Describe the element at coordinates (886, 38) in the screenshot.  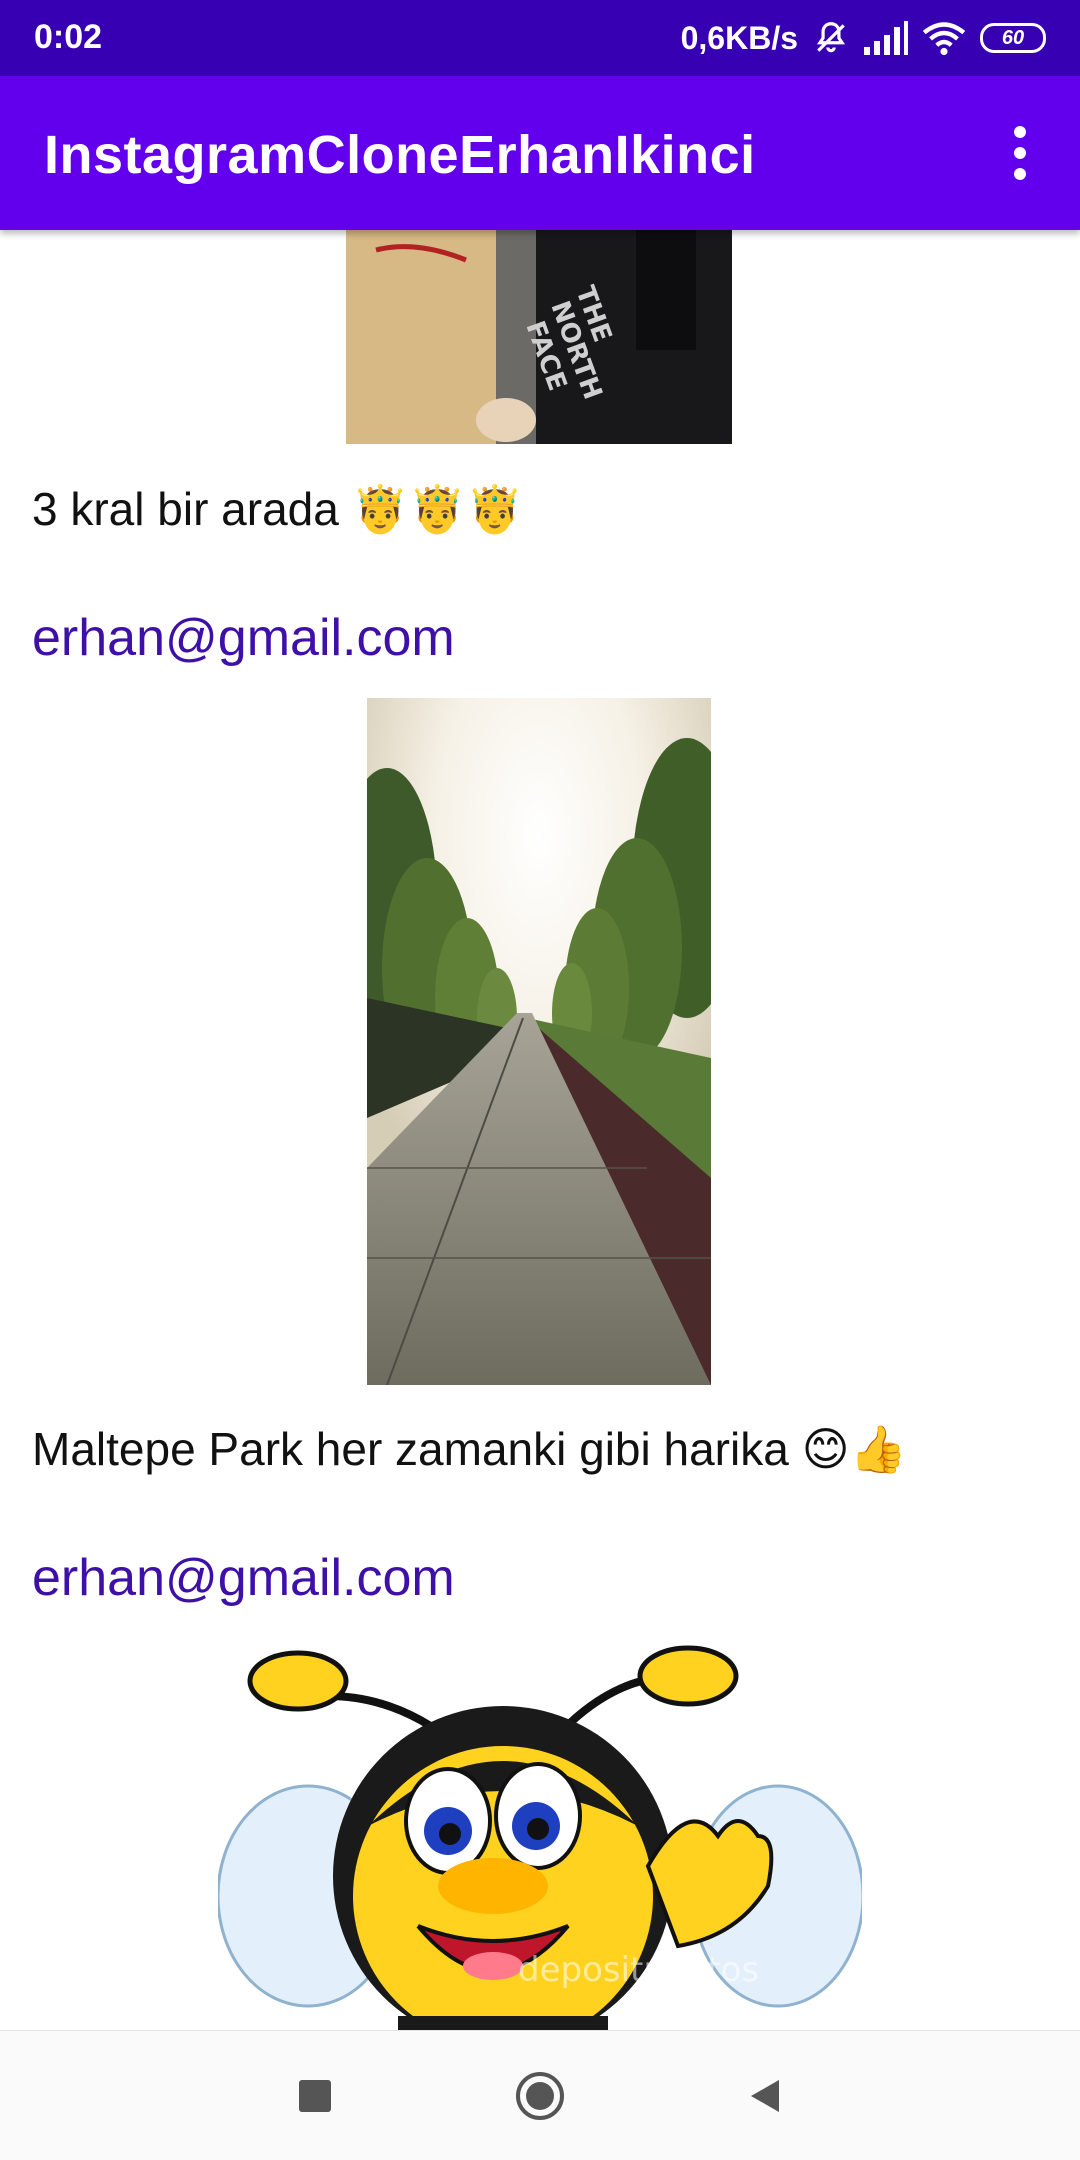
I see `signal-icon` at that location.